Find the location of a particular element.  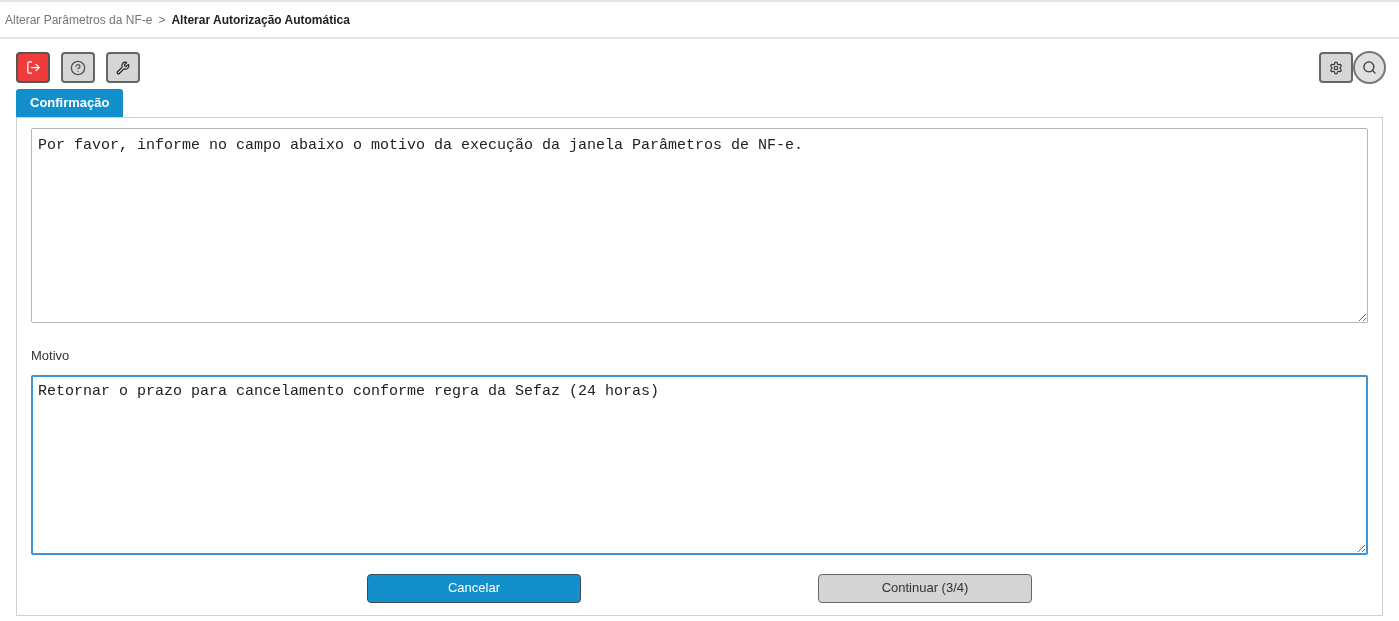

tab: Confirmação is located at coordinates (70, 103).